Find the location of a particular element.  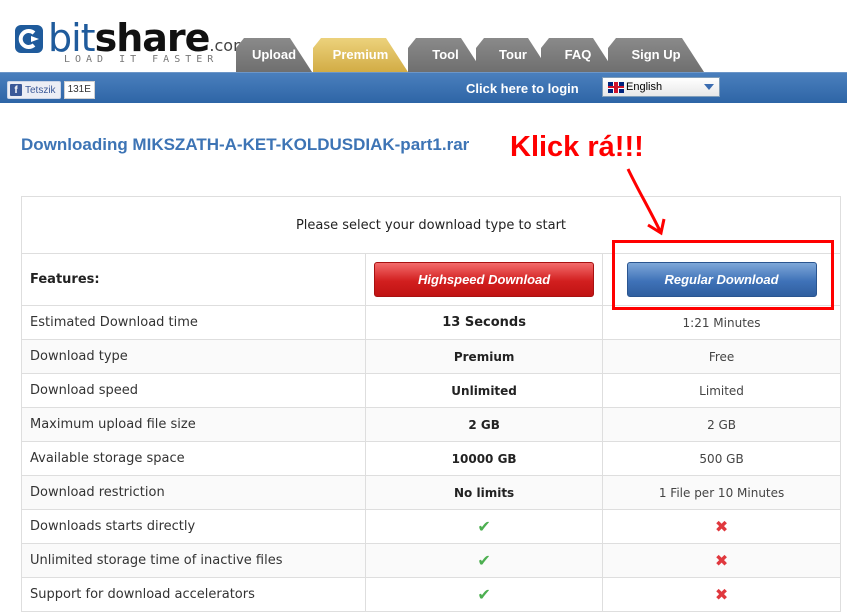

language-select: English is located at coordinates (661, 87).